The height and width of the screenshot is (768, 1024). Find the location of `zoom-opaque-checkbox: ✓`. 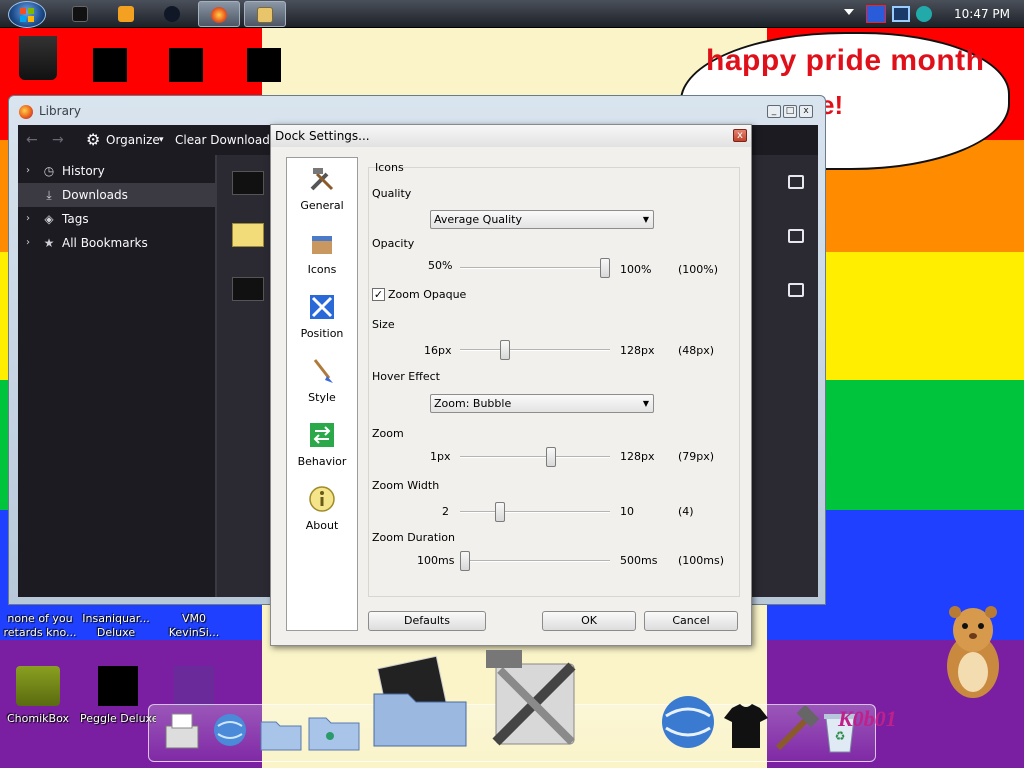

zoom-opaque-checkbox: ✓ is located at coordinates (378, 294).